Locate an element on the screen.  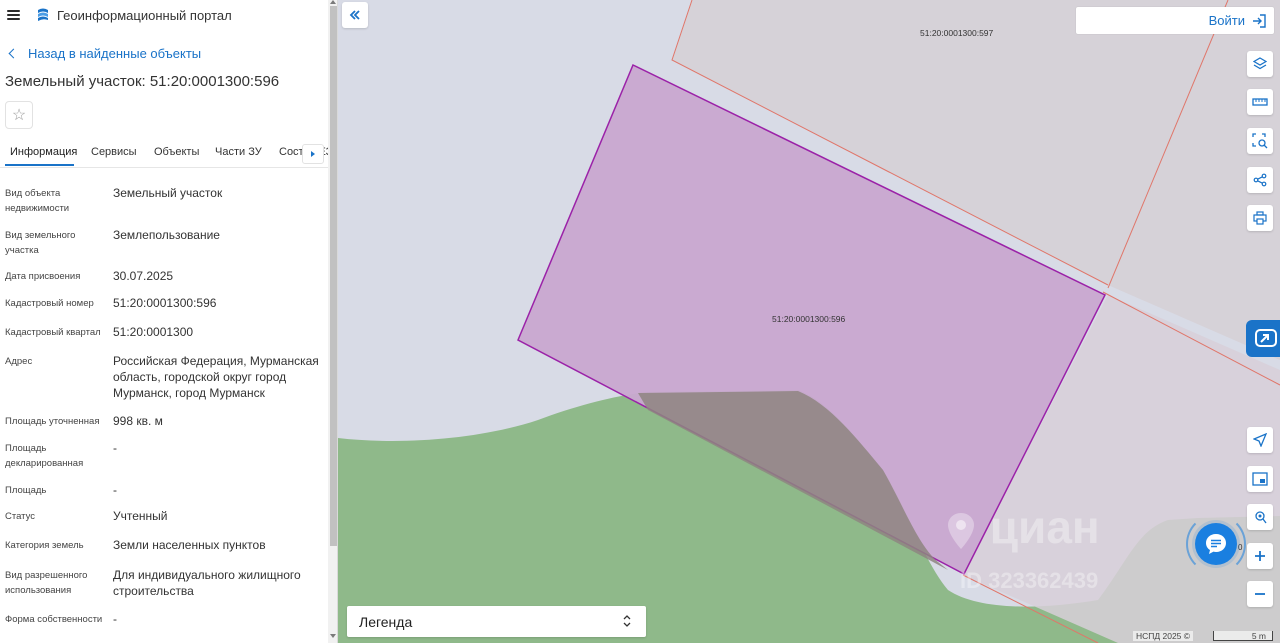
watermark-logo: циан is located at coordinates (1022, 527).